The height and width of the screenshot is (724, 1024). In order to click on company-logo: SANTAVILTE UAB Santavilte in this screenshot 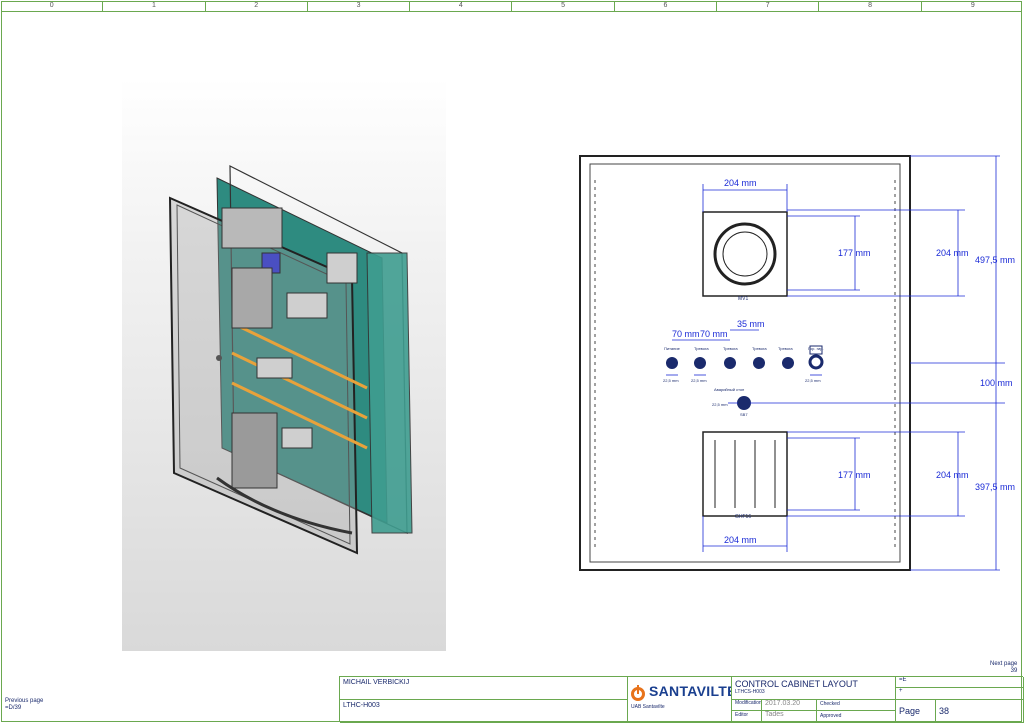, I will do `click(680, 700)`.